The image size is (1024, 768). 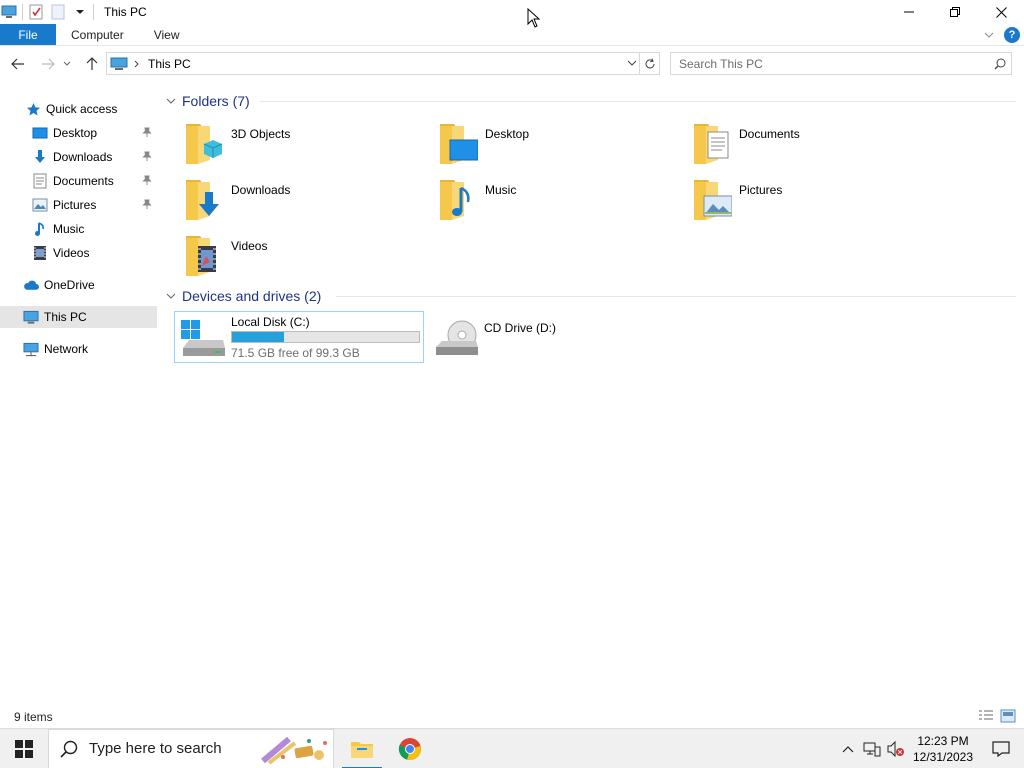 I want to click on up-arrow-icon, so click(x=92, y=63).